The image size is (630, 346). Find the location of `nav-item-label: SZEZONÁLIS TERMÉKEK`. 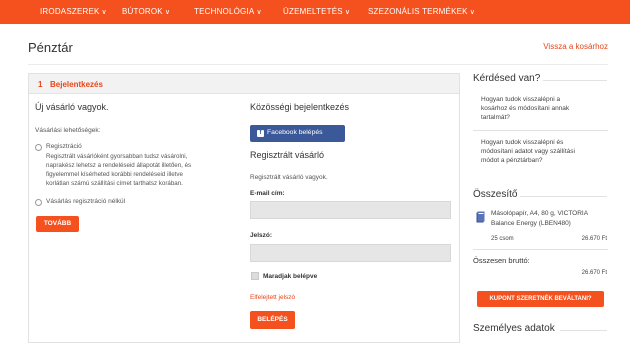

nav-item-label: SZEZONÁLIS TERMÉKEK is located at coordinates (418, 11).